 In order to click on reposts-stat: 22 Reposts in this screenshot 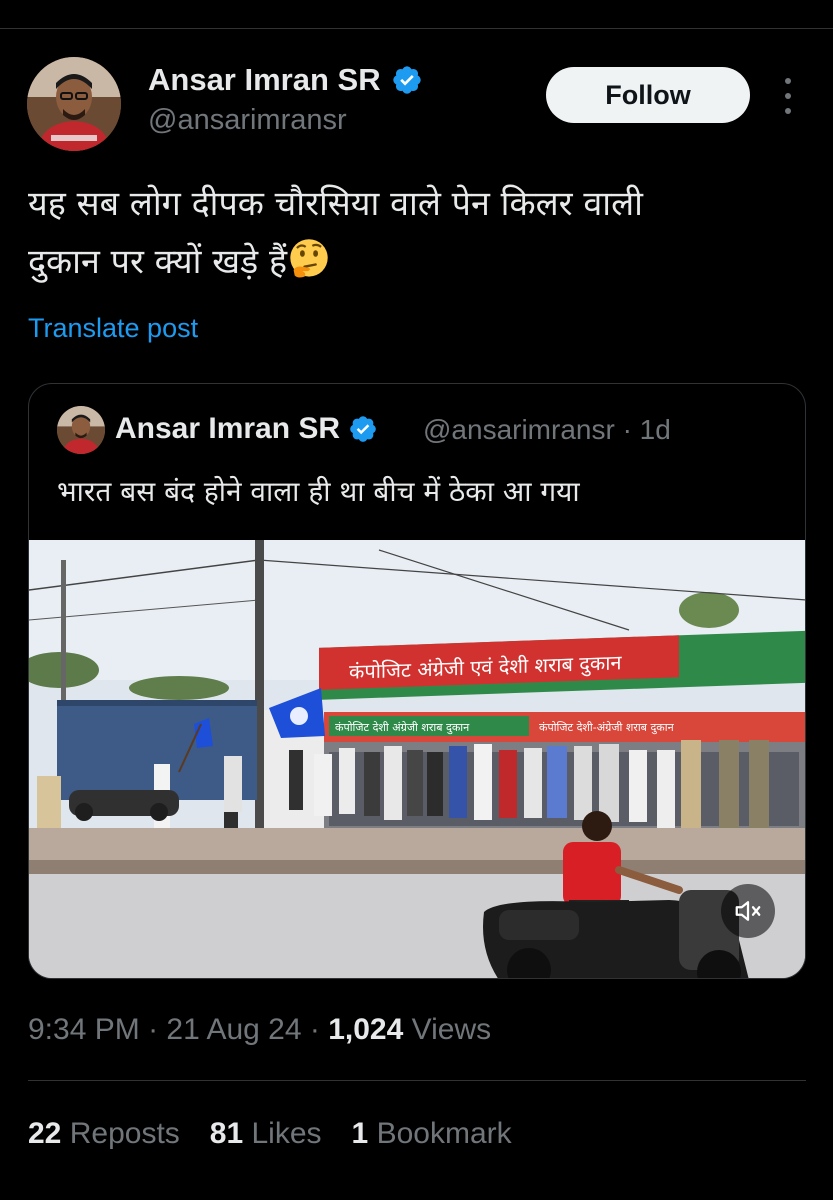, I will do `click(104, 1134)`.